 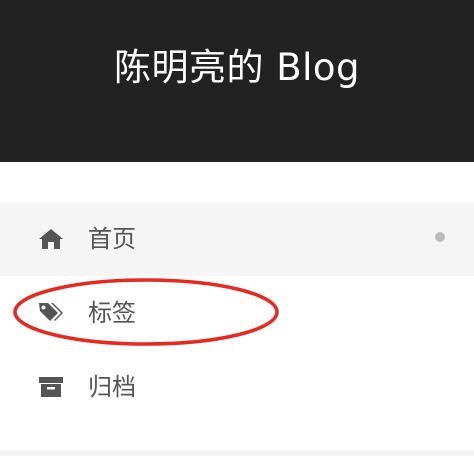 I want to click on active-indicator-dot, so click(x=440, y=237).